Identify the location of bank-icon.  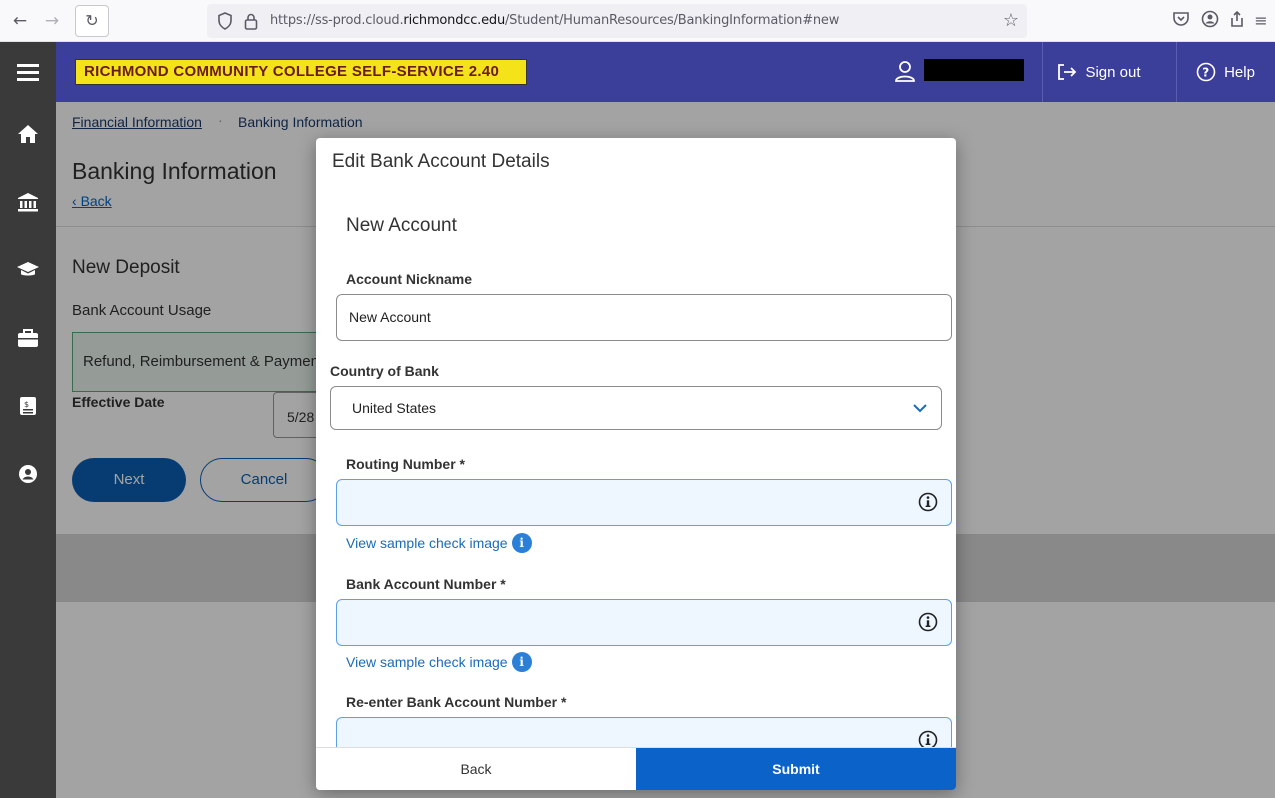
(28, 202).